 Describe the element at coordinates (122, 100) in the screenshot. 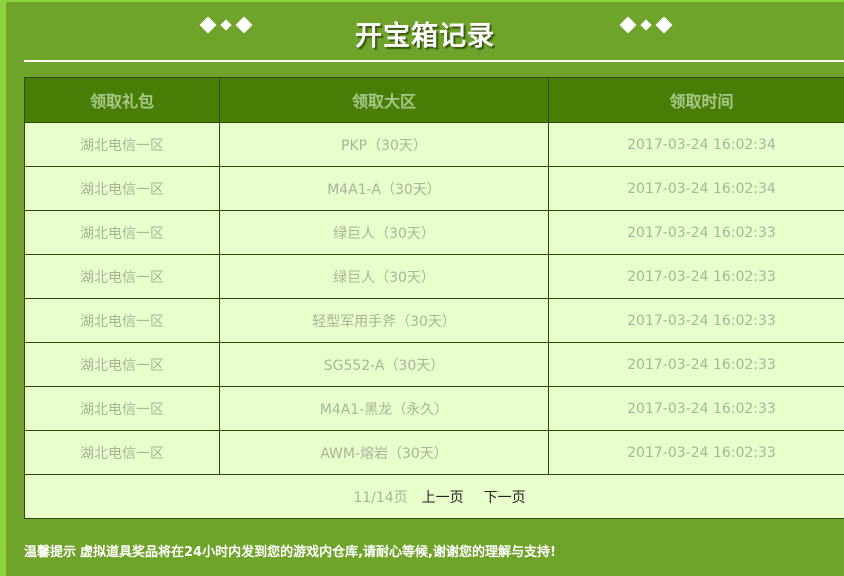

I see `column-header-gift: 领取礼包` at that location.